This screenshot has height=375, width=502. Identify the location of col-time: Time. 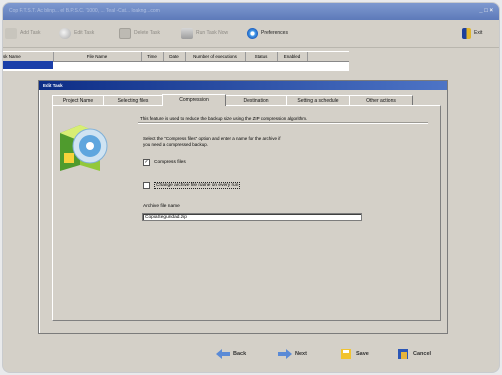
(152, 56).